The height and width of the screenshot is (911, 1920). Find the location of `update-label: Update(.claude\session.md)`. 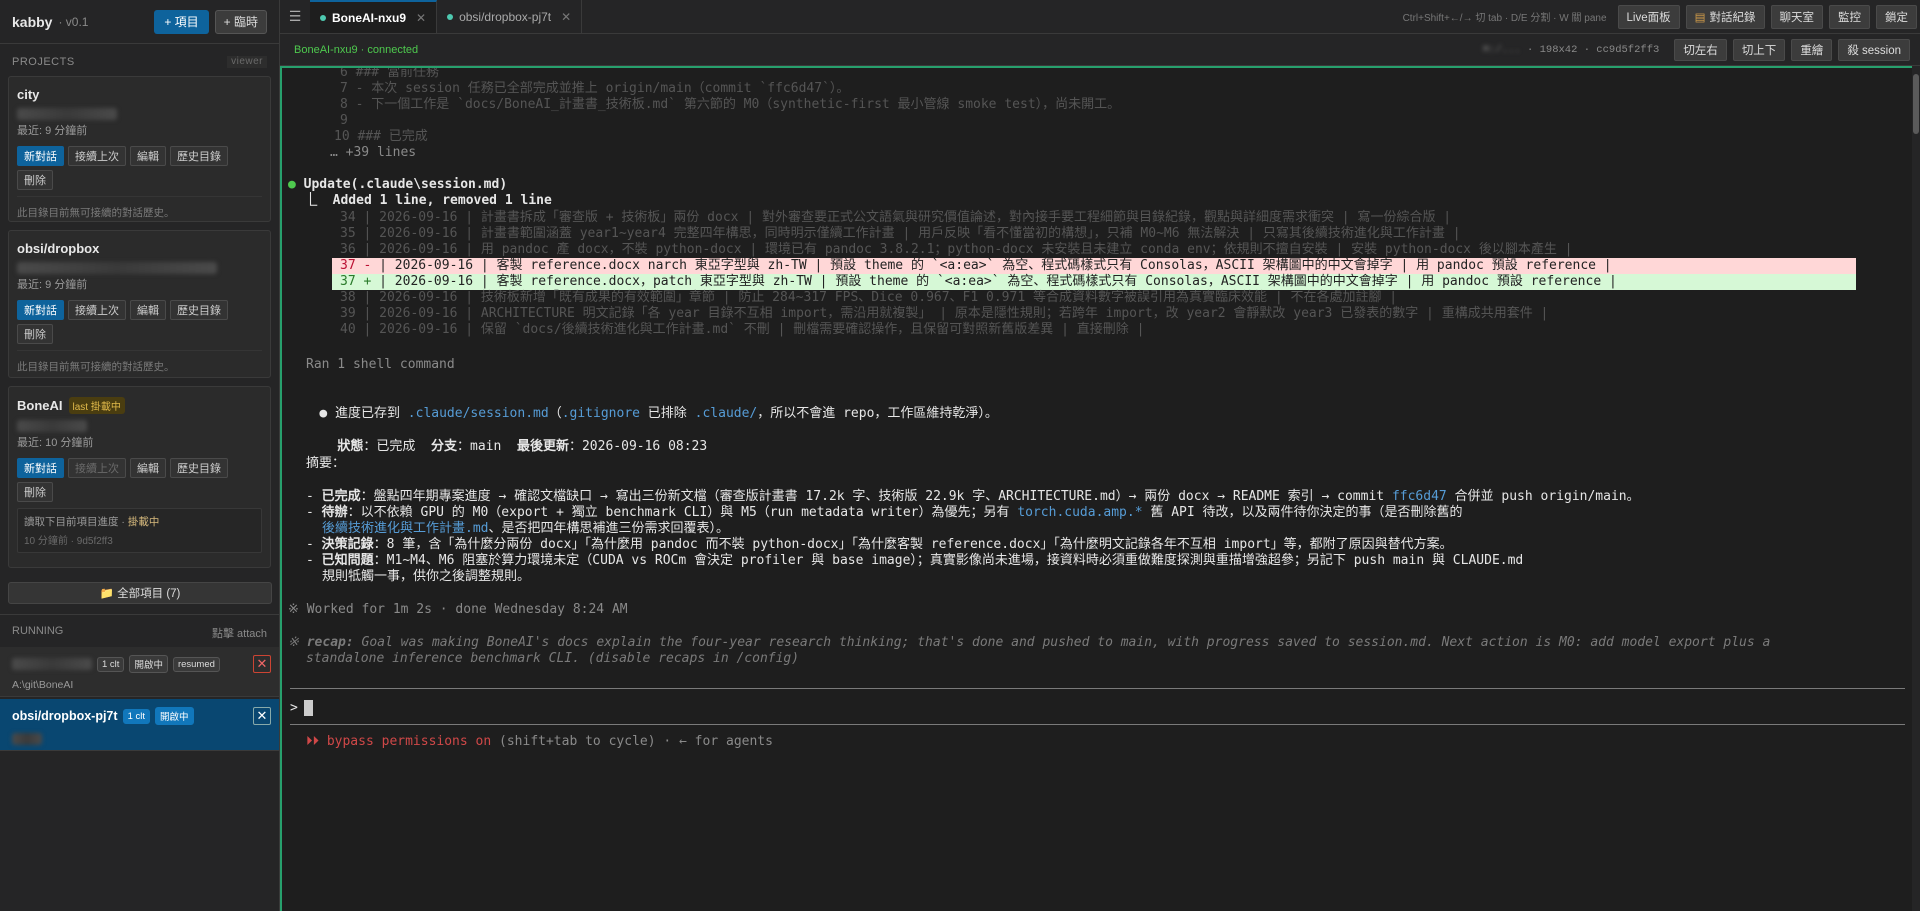

update-label: Update(.claude\session.md) is located at coordinates (405, 184).